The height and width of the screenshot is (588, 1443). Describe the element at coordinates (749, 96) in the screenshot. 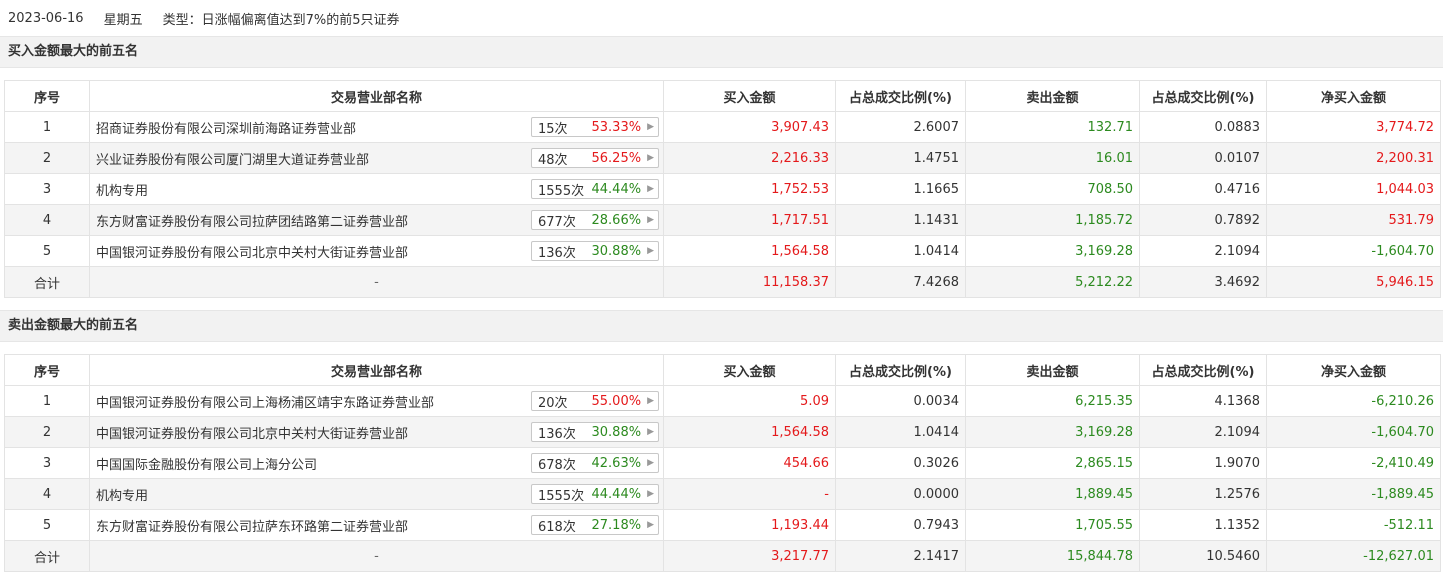

I see `col-buy-amount: 买入金额` at that location.